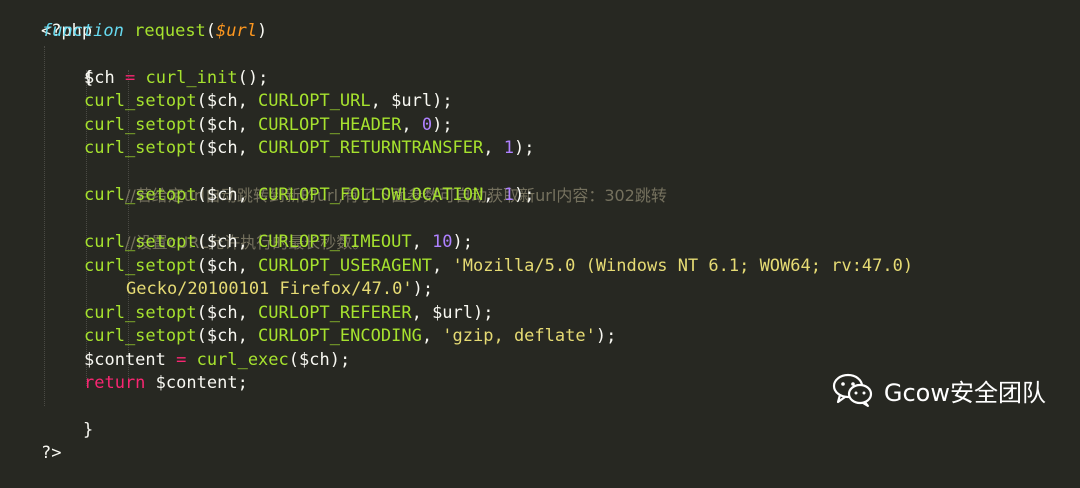 This screenshot has height=488, width=1080. I want to click on code-line-open-tag: <?php, so click(46, 20).